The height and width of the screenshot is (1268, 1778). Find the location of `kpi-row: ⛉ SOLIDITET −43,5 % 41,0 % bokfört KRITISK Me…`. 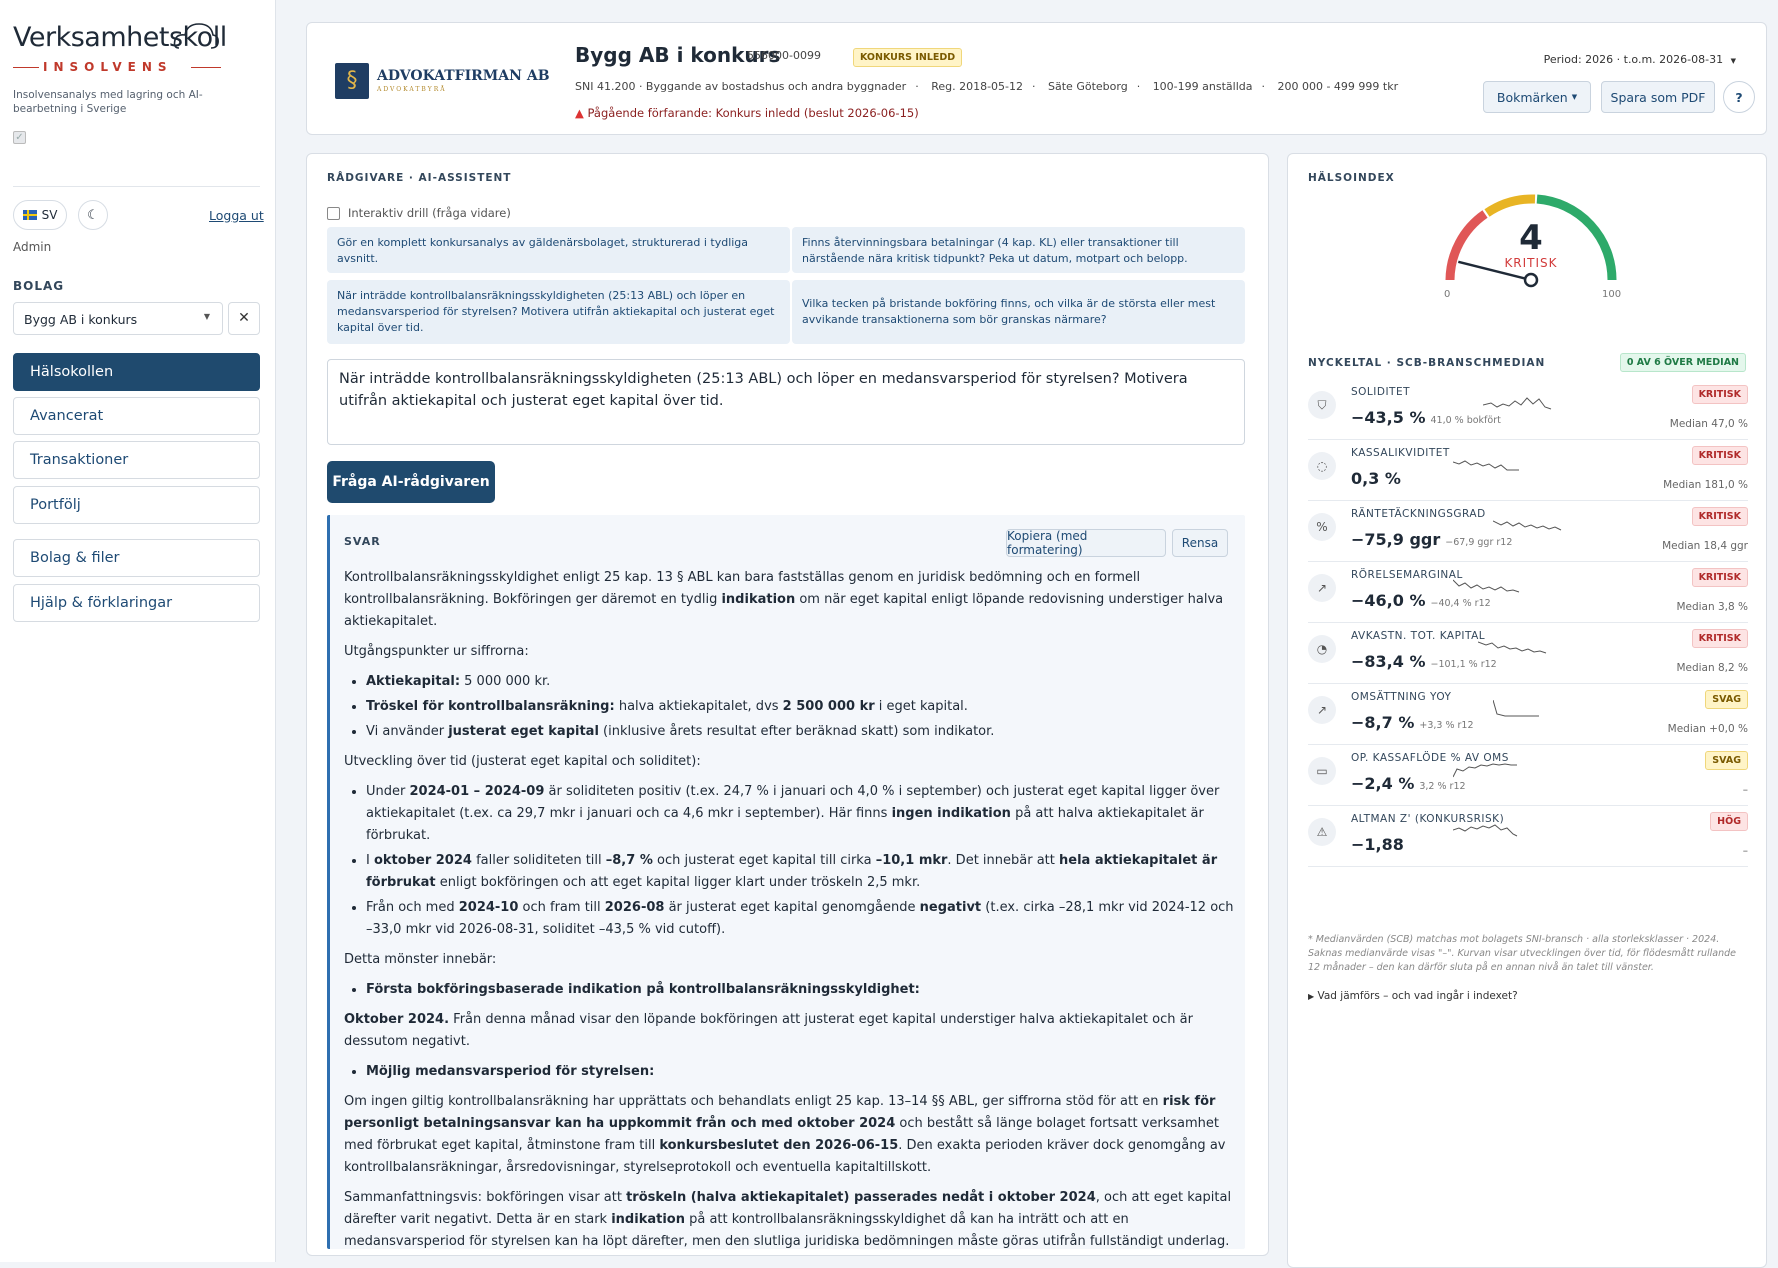

kpi-row: ⛉ SOLIDITET −43,5 % 41,0 % bokfört KRITISK Me… is located at coordinates (1528, 409).